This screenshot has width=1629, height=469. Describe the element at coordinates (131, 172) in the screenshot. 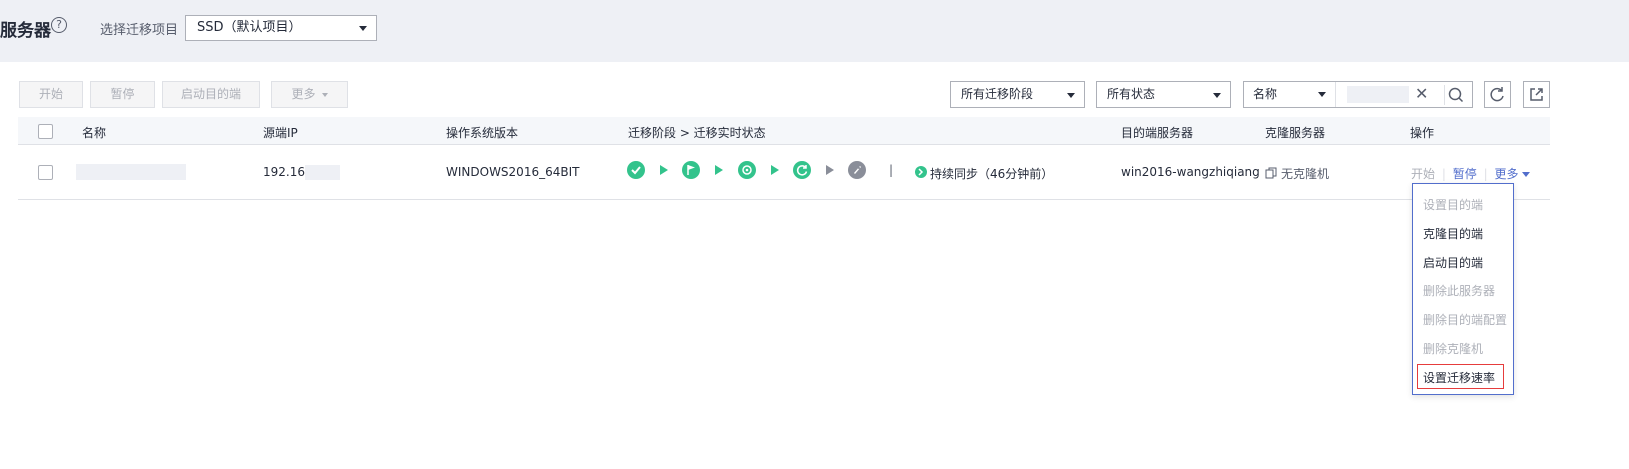

I see `server-name-redacted` at that location.